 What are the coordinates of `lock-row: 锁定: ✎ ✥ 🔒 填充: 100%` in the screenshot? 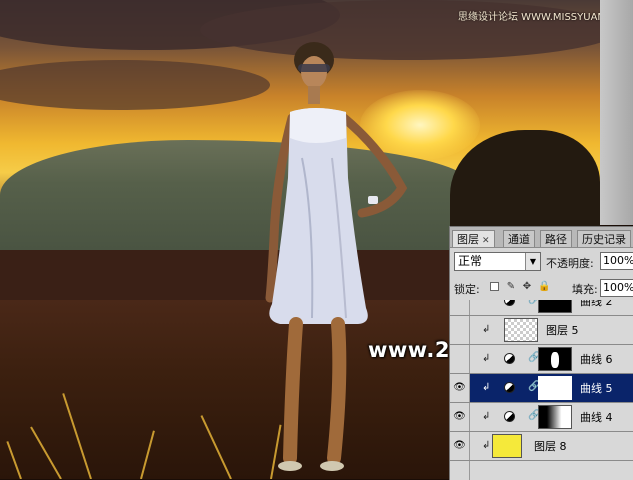 It's located at (541, 288).